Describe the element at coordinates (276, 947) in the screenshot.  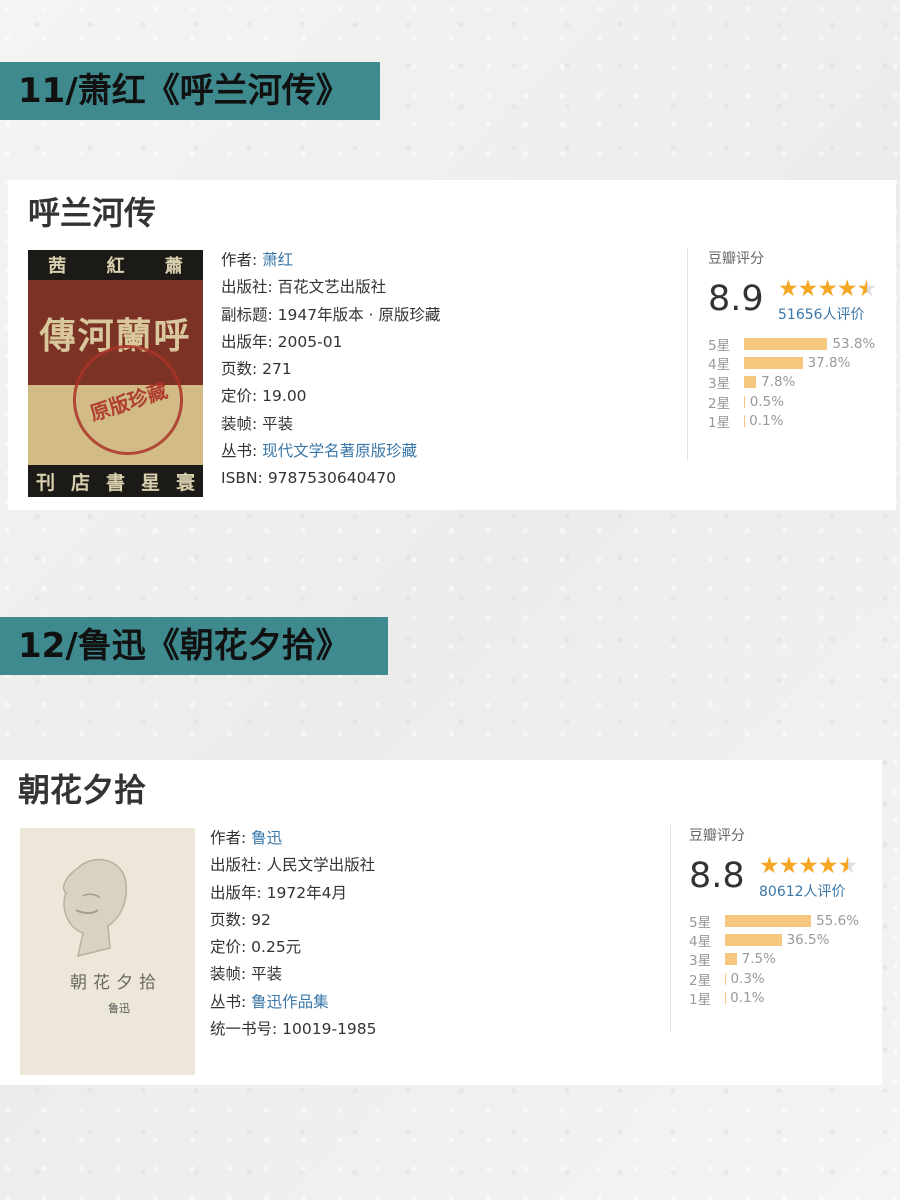
I see `info-value: 0.25元` at that location.